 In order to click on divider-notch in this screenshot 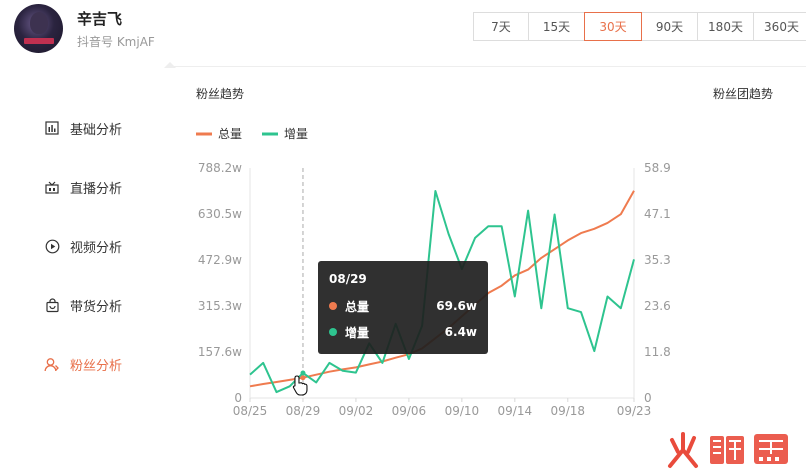, I will do `click(170, 65)`.